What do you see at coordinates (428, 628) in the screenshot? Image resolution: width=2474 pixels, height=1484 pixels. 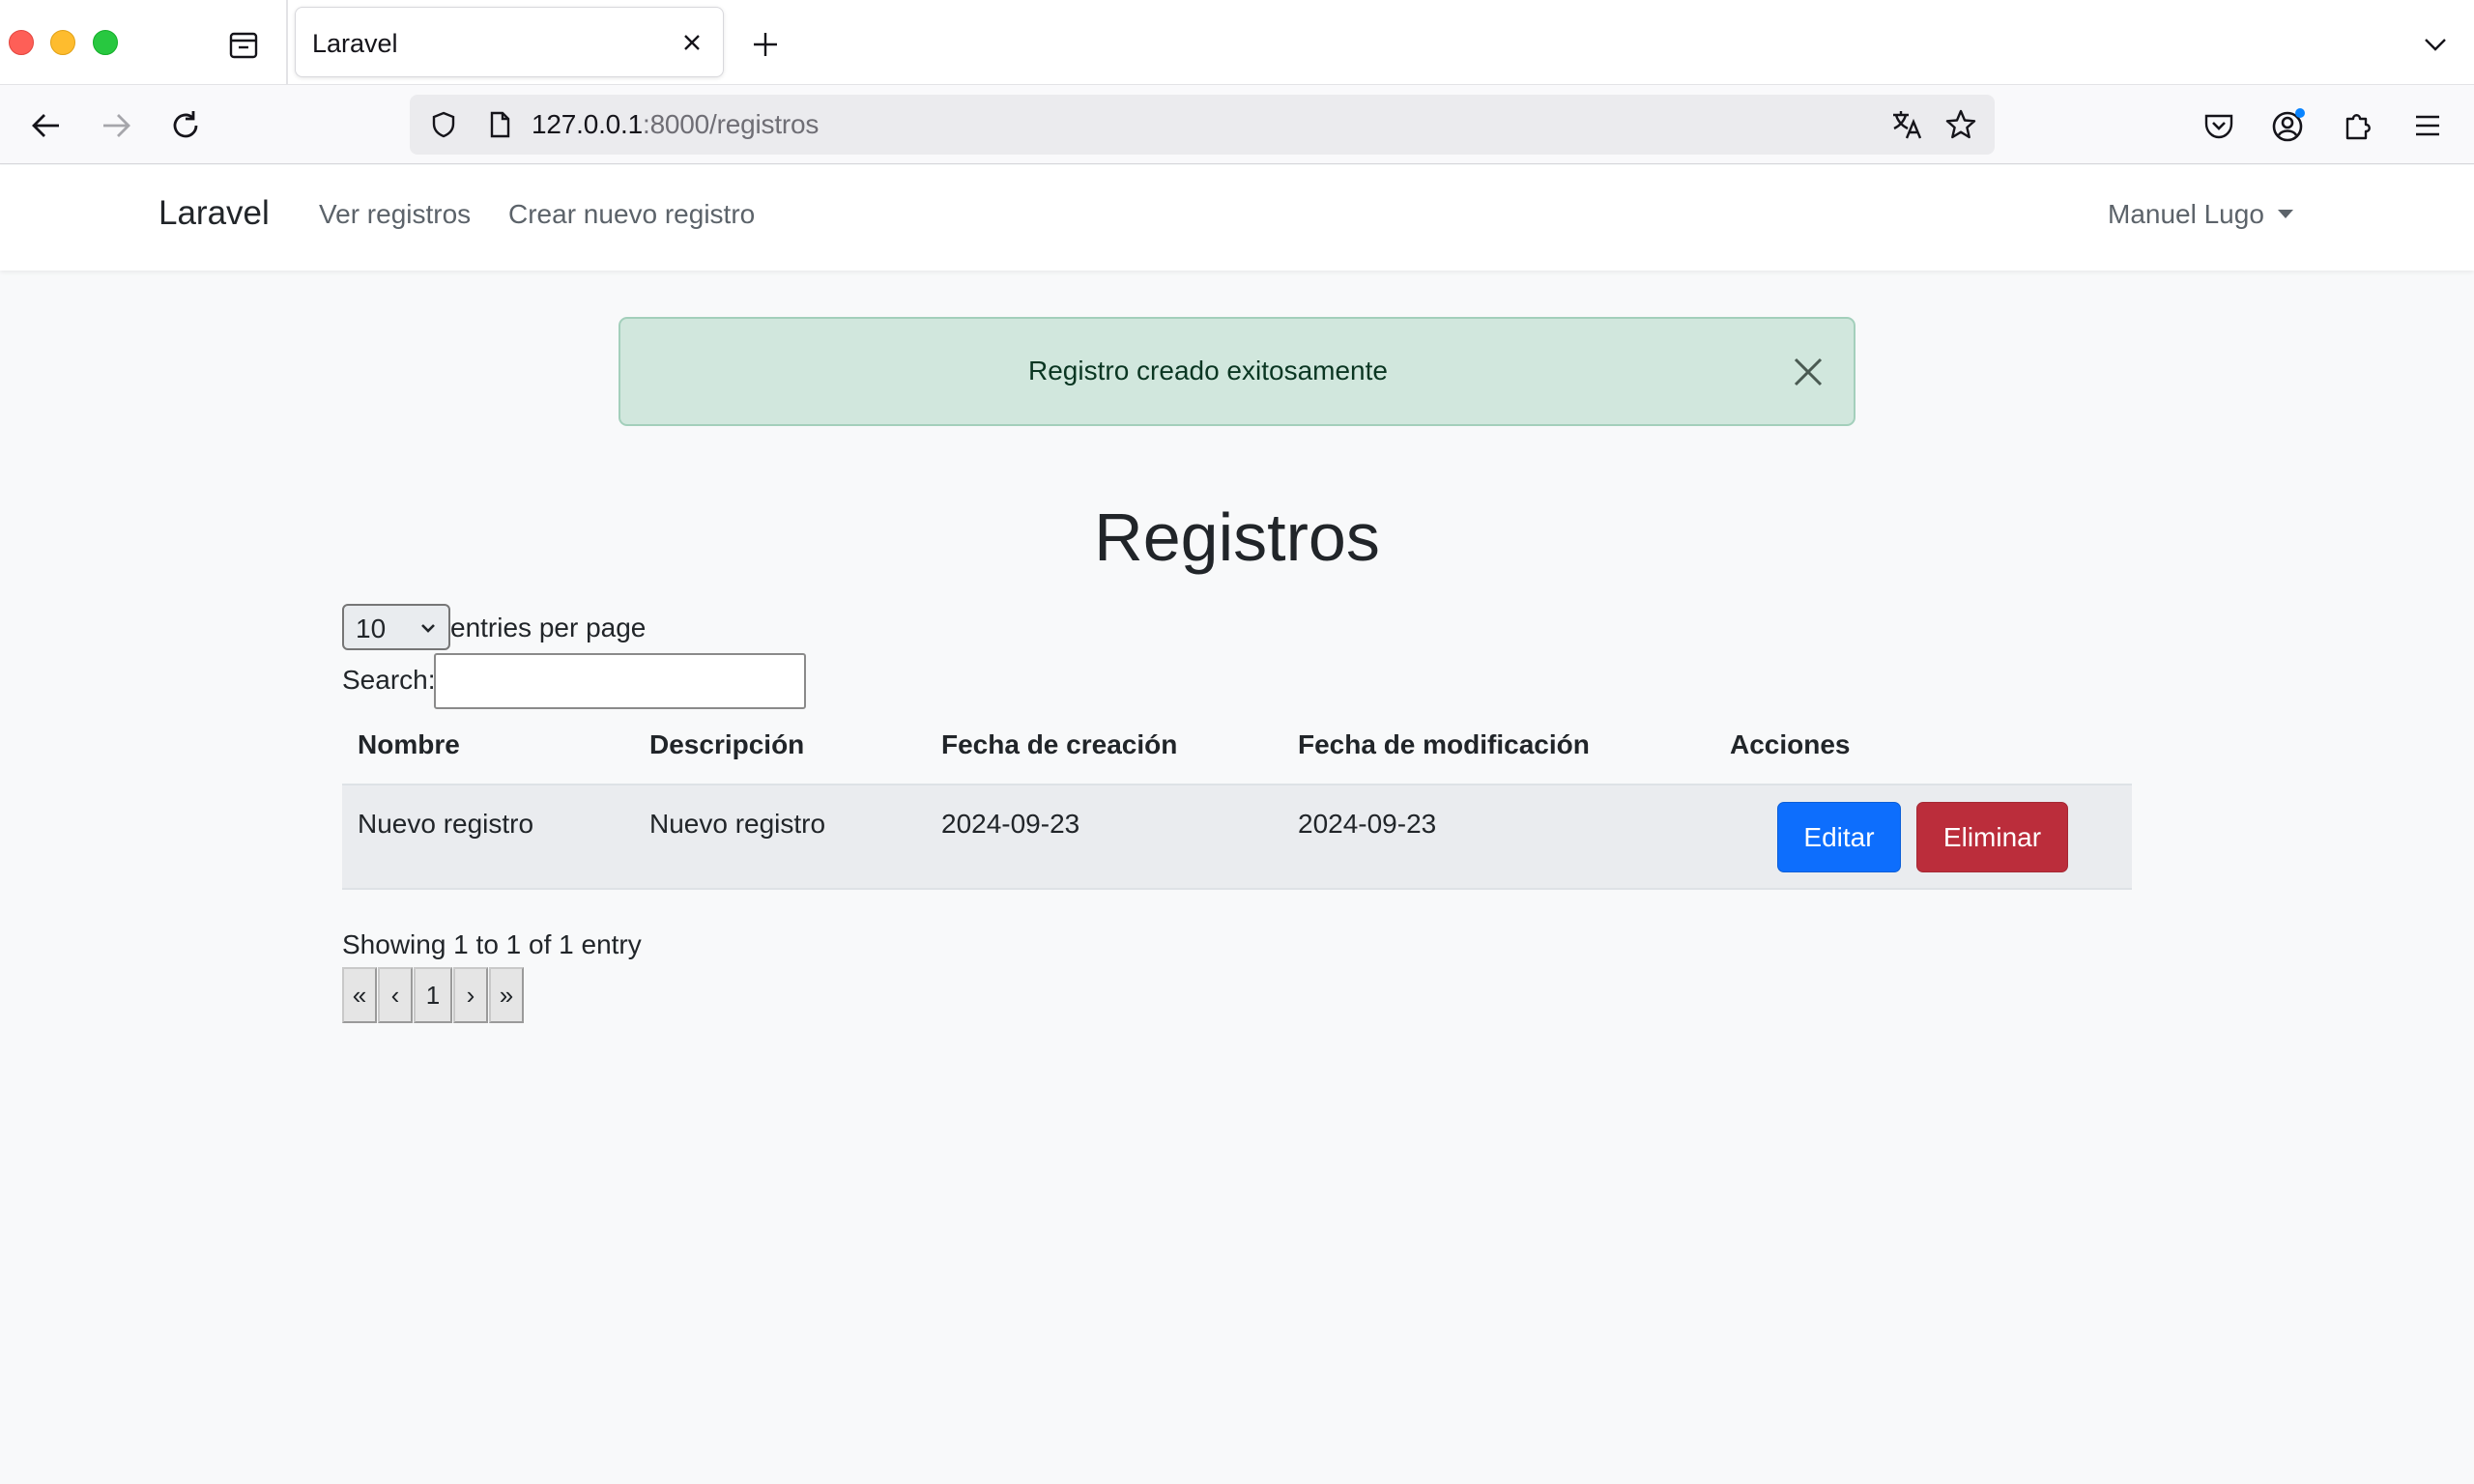 I see `chevron-down-icon` at bounding box center [428, 628].